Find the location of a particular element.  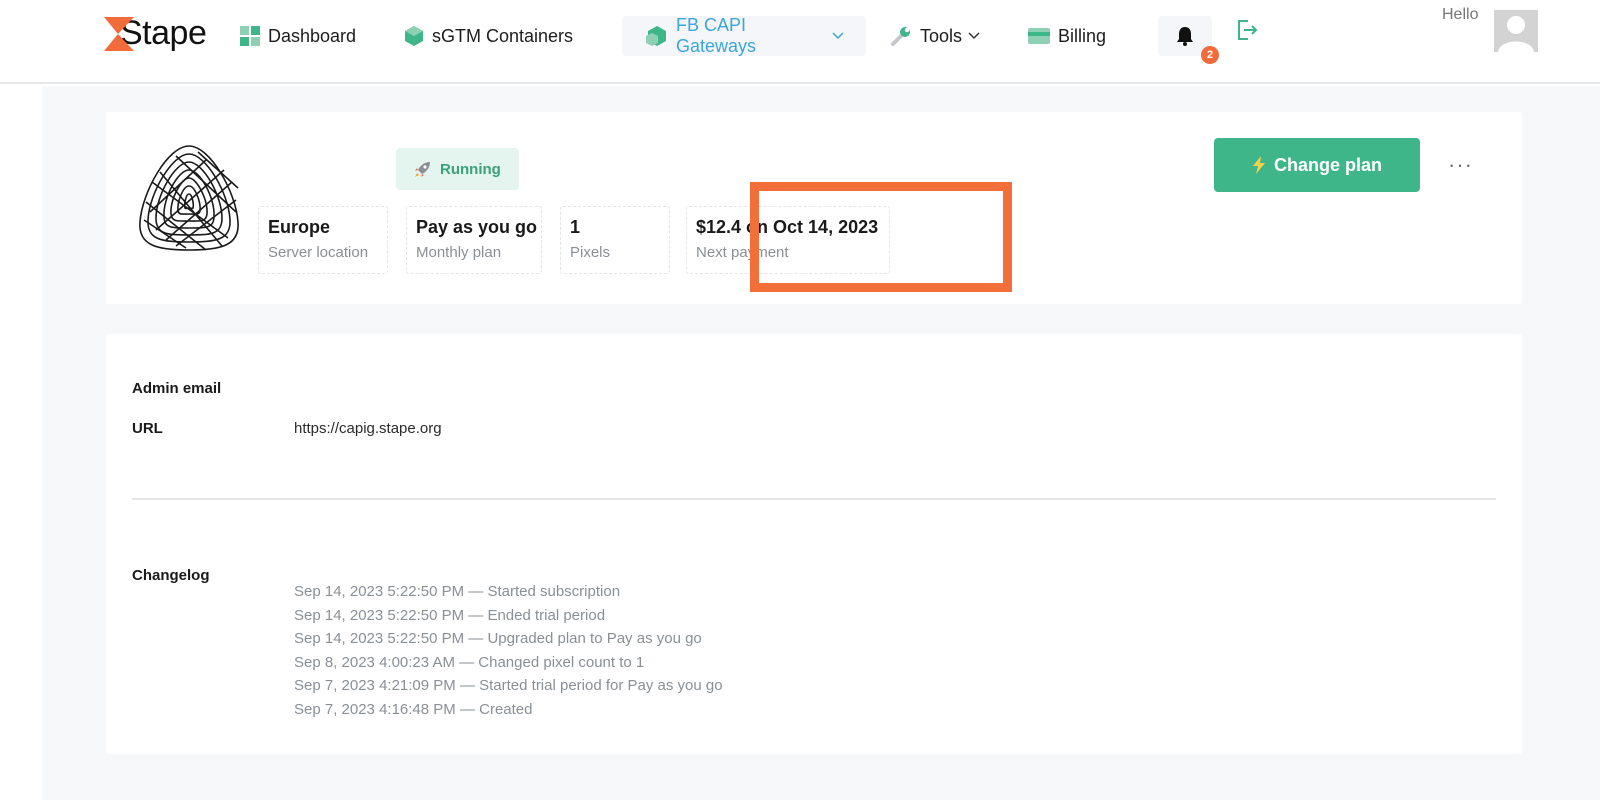

more-options-button: ··· is located at coordinates (1460, 165).